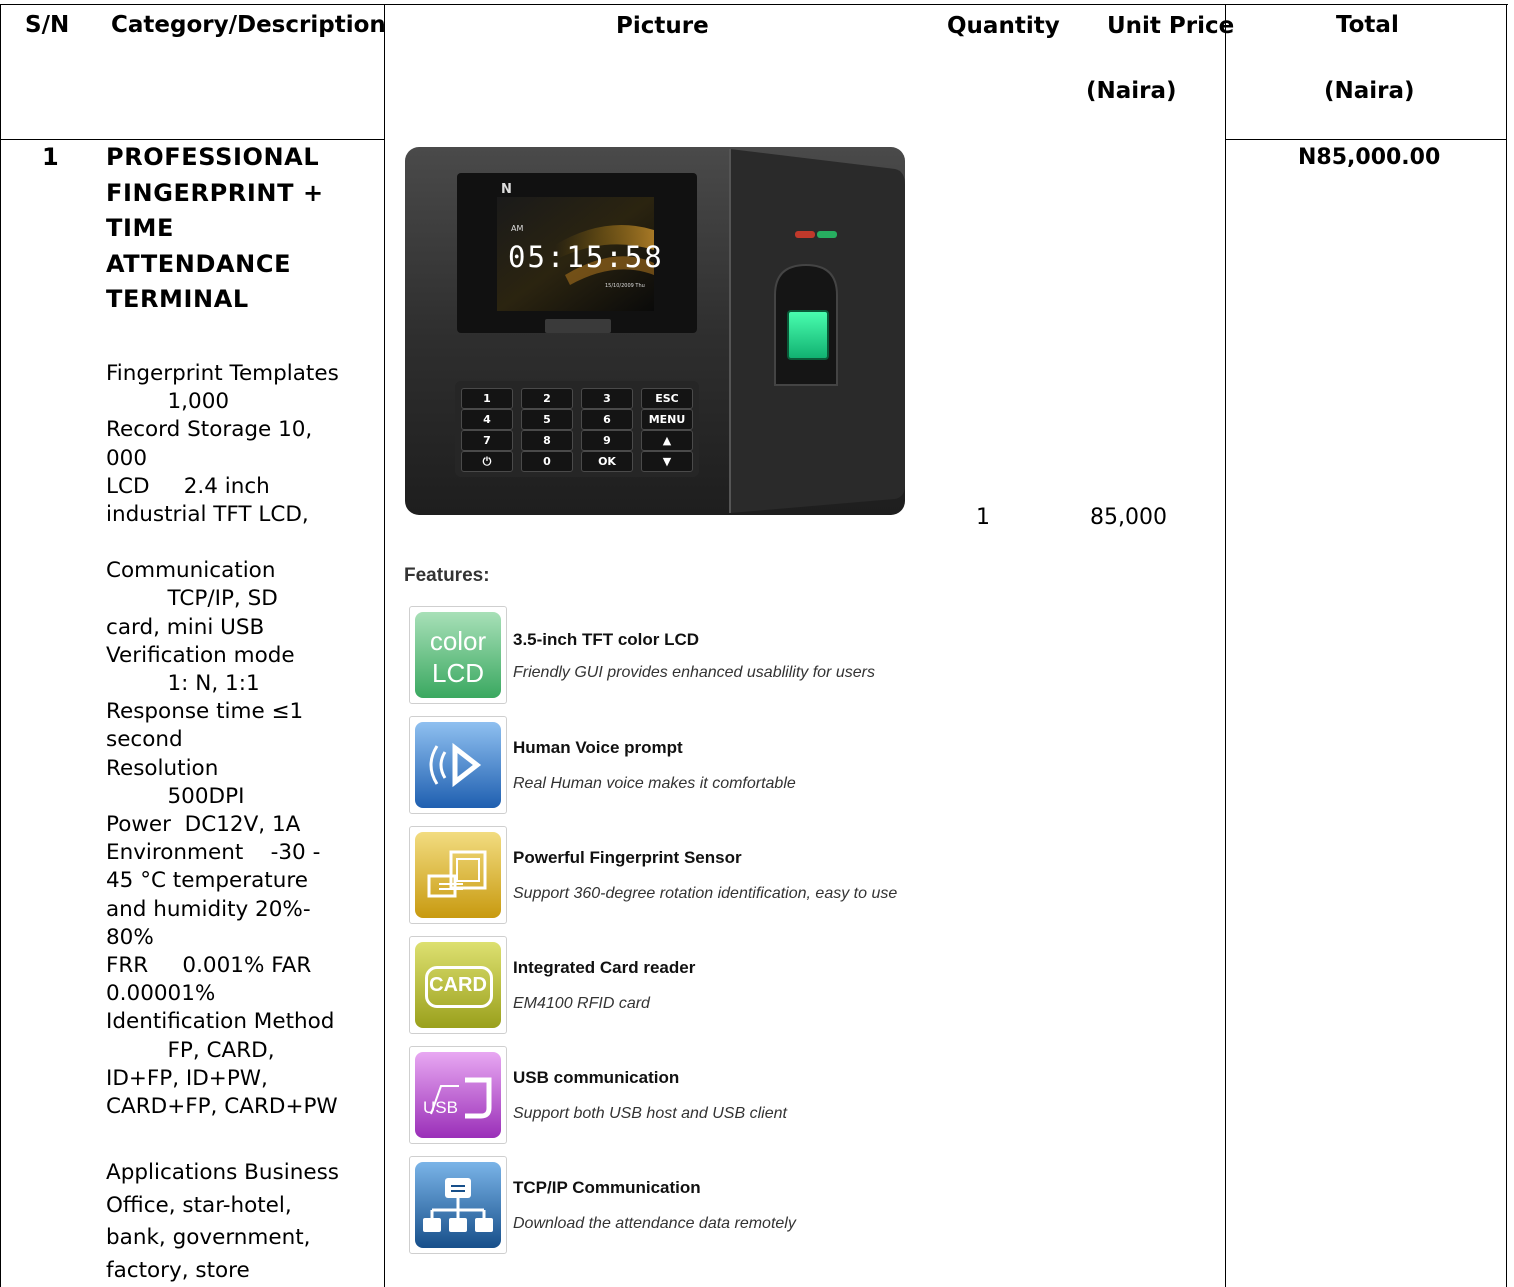  What do you see at coordinates (487, 440) in the screenshot?
I see `keypad-key: 7` at bounding box center [487, 440].